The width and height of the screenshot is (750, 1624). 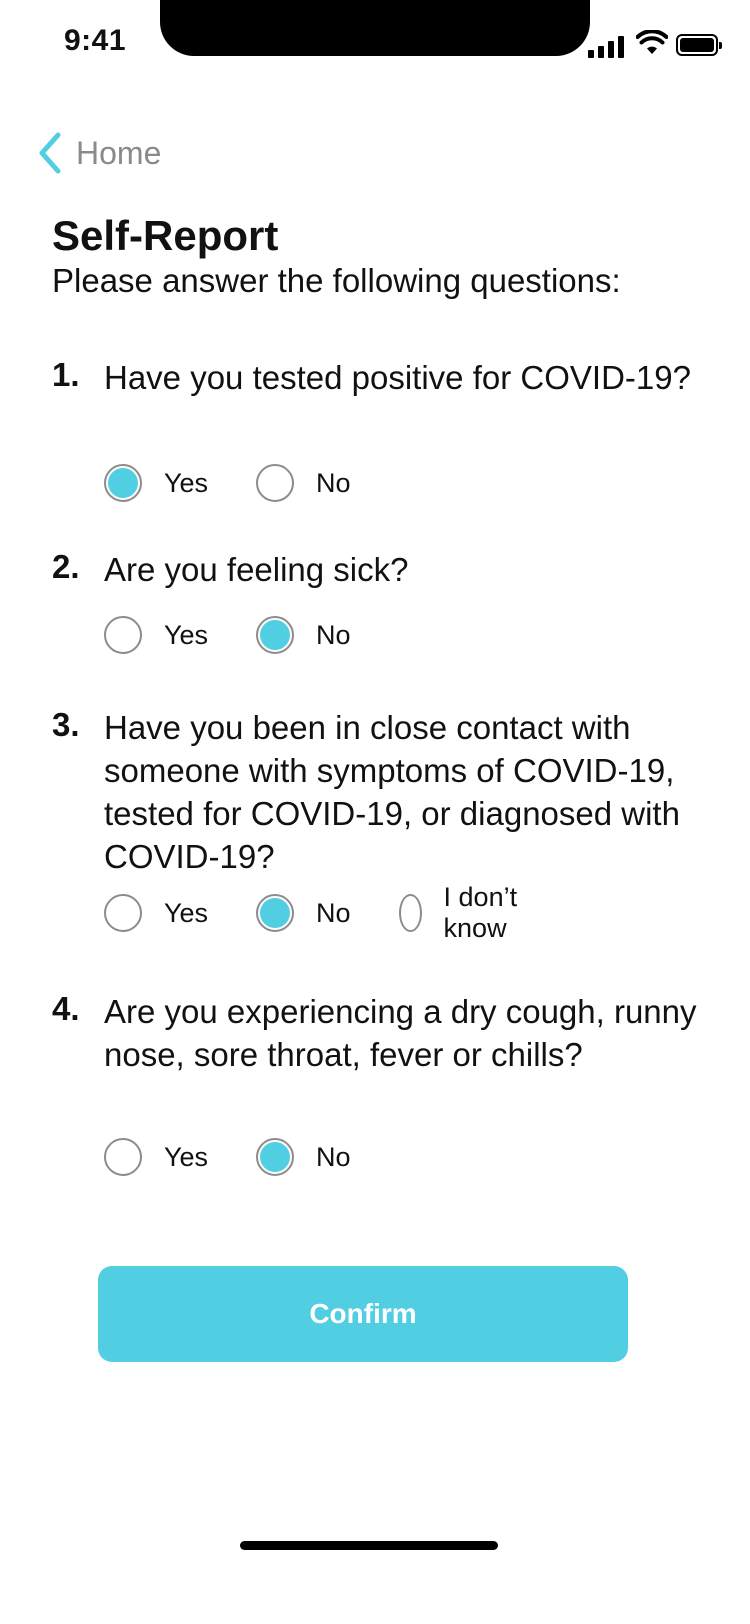 I want to click on question-number: 2., so click(x=66, y=566).